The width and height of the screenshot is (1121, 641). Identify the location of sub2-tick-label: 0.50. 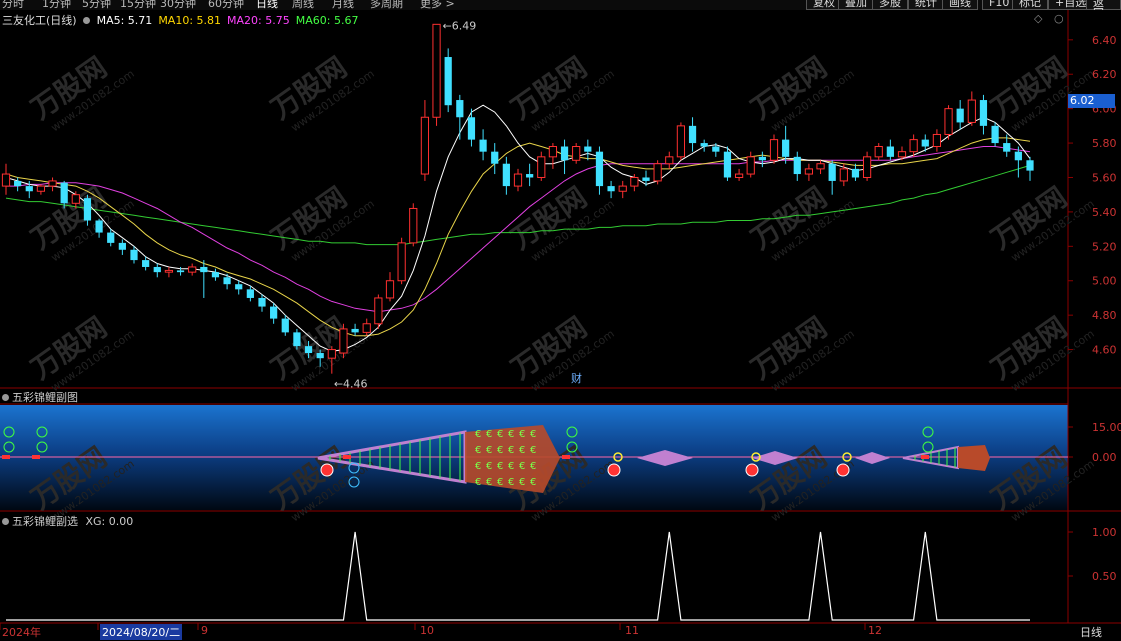
(1104, 576).